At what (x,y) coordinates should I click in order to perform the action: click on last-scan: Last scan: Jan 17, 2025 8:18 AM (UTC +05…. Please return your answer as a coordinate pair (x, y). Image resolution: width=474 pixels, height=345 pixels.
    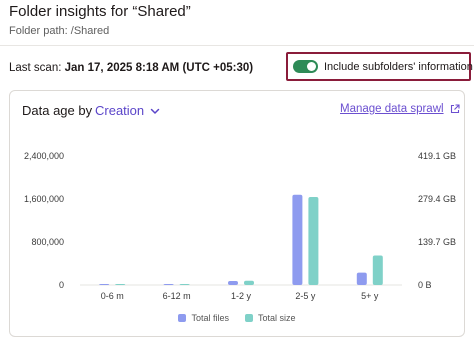
    Looking at the image, I should click on (131, 68).